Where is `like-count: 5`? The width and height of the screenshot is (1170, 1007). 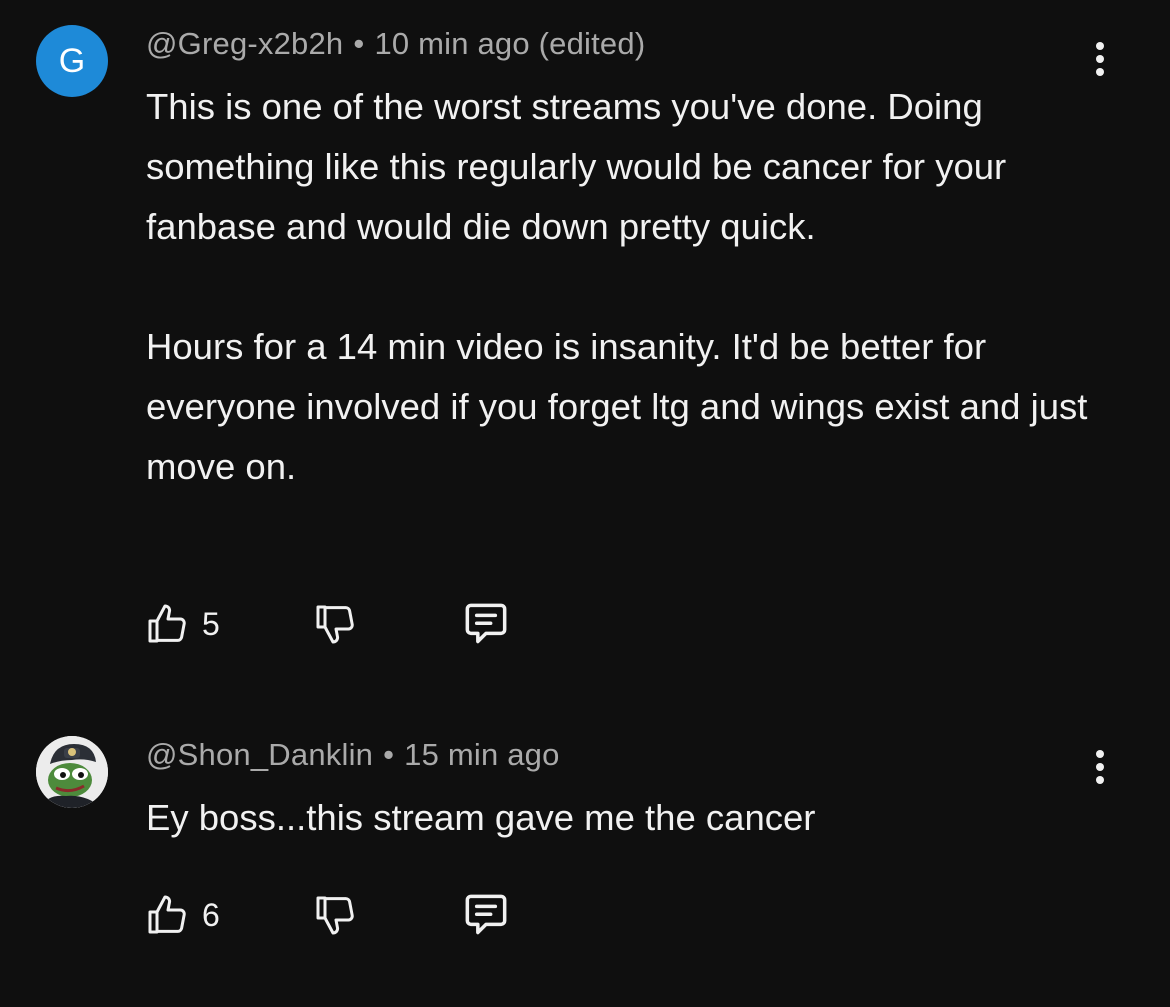 like-count: 5 is located at coordinates (211, 623).